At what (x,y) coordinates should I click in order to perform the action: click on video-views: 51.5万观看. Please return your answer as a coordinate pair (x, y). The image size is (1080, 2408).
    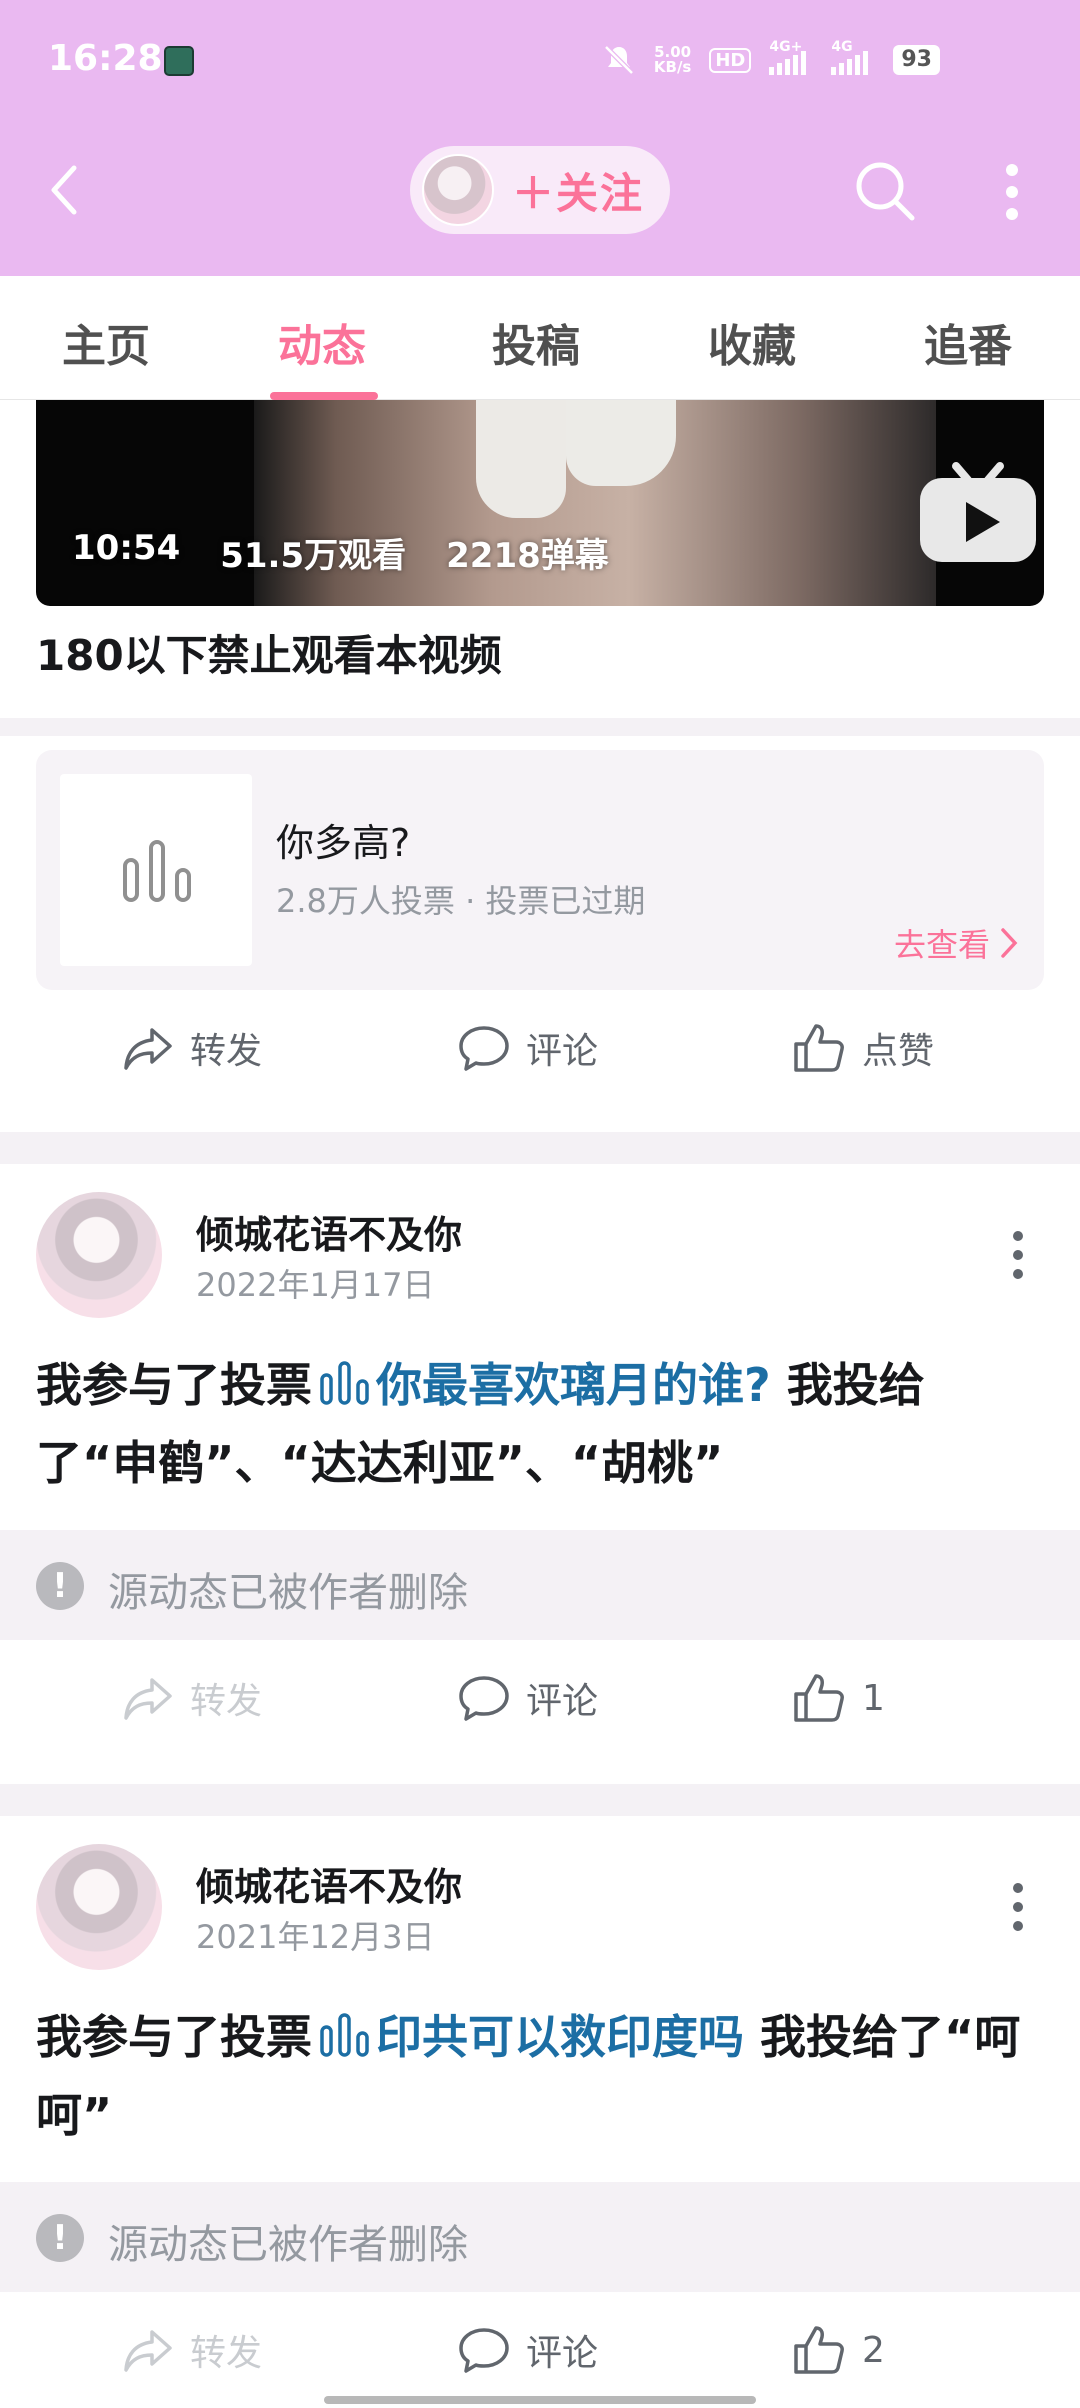
    Looking at the image, I should click on (313, 556).